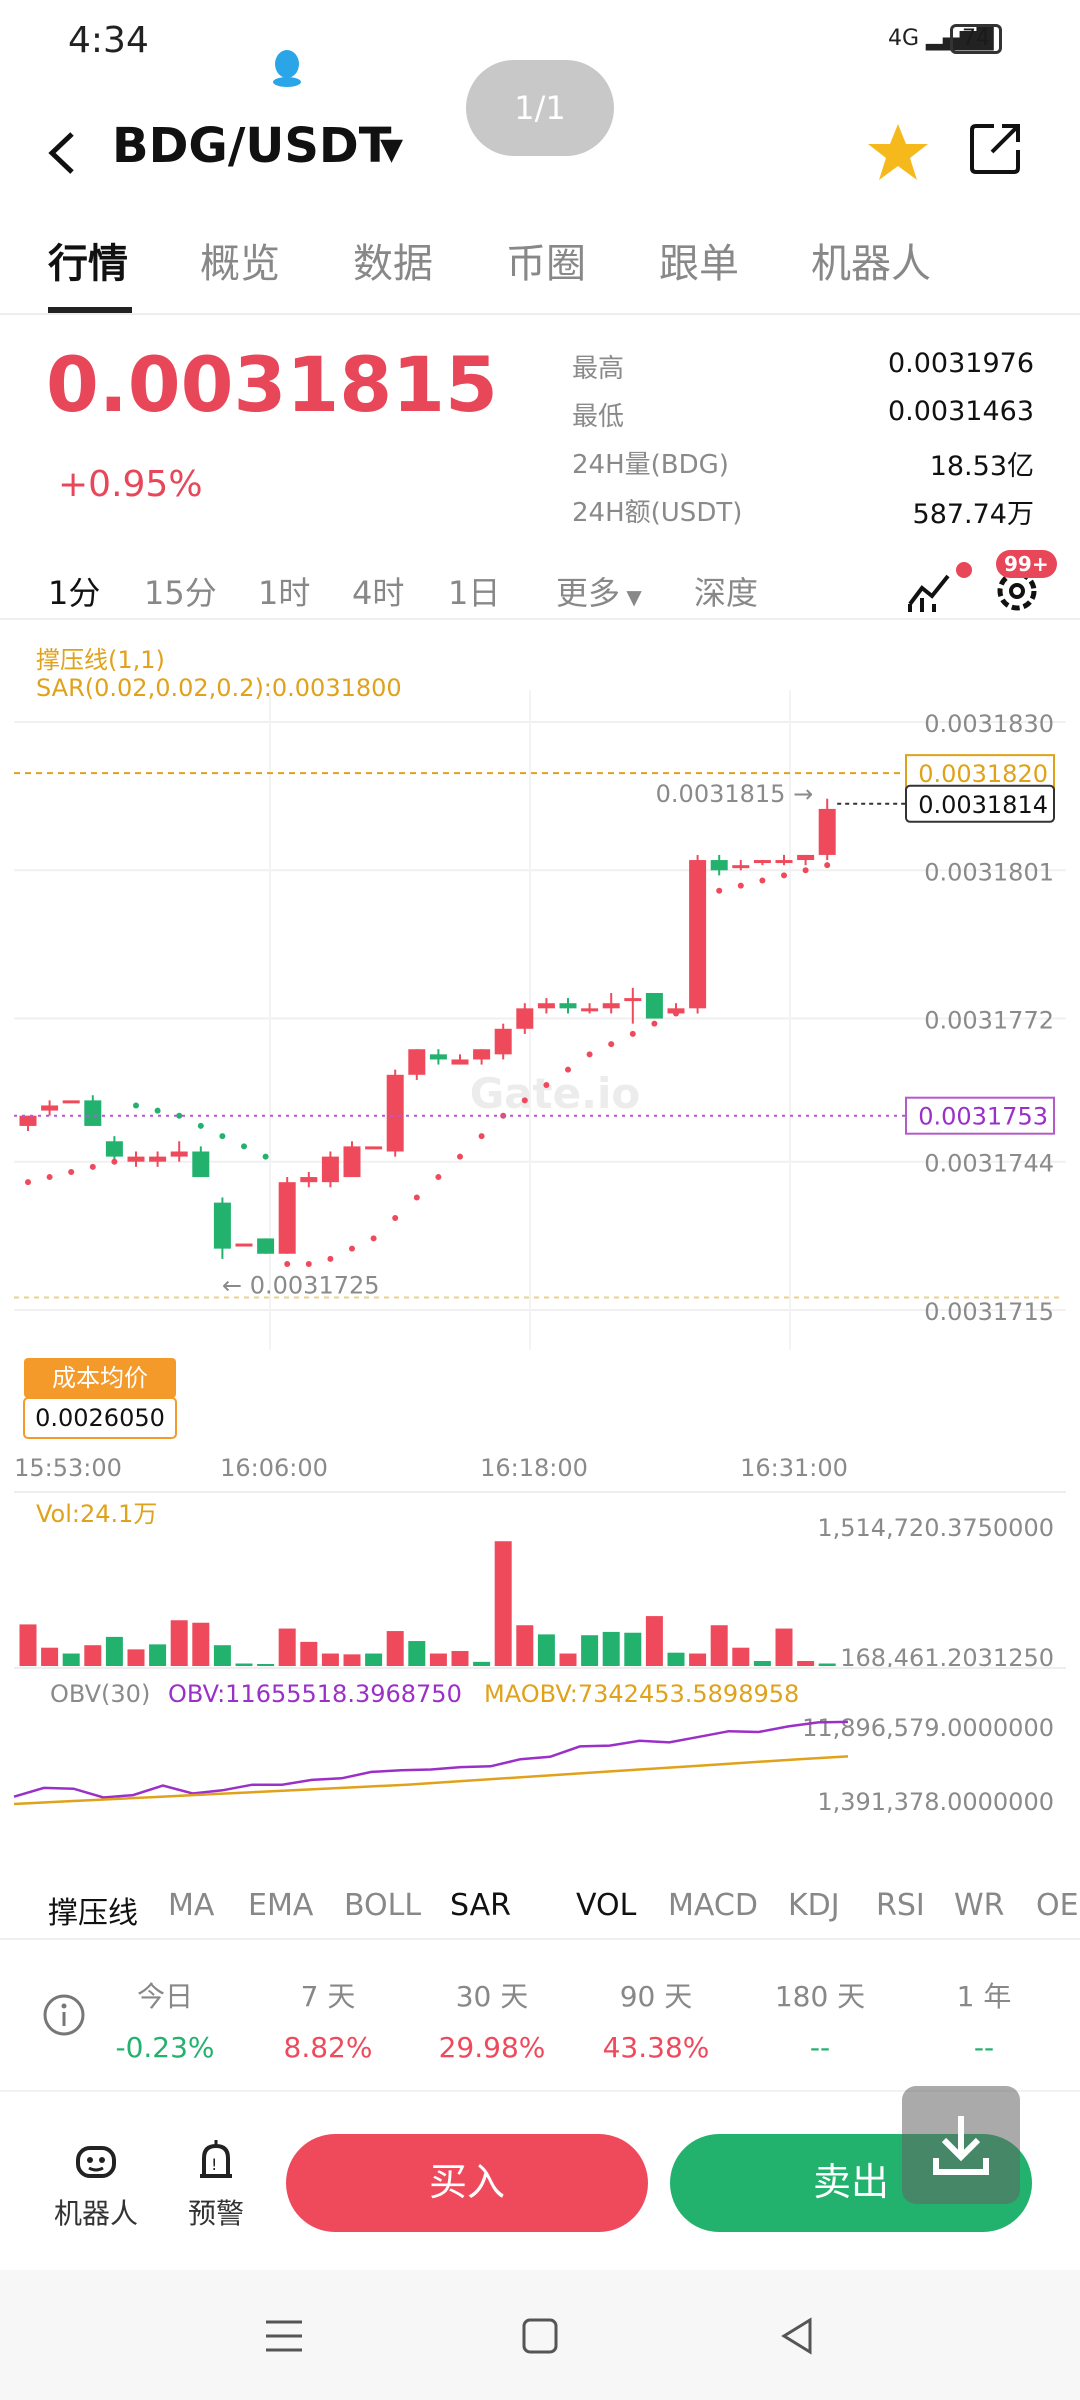 The image size is (1080, 2400). Describe the element at coordinates (898, 152) in the screenshot. I see `favorite-star-icon` at that location.